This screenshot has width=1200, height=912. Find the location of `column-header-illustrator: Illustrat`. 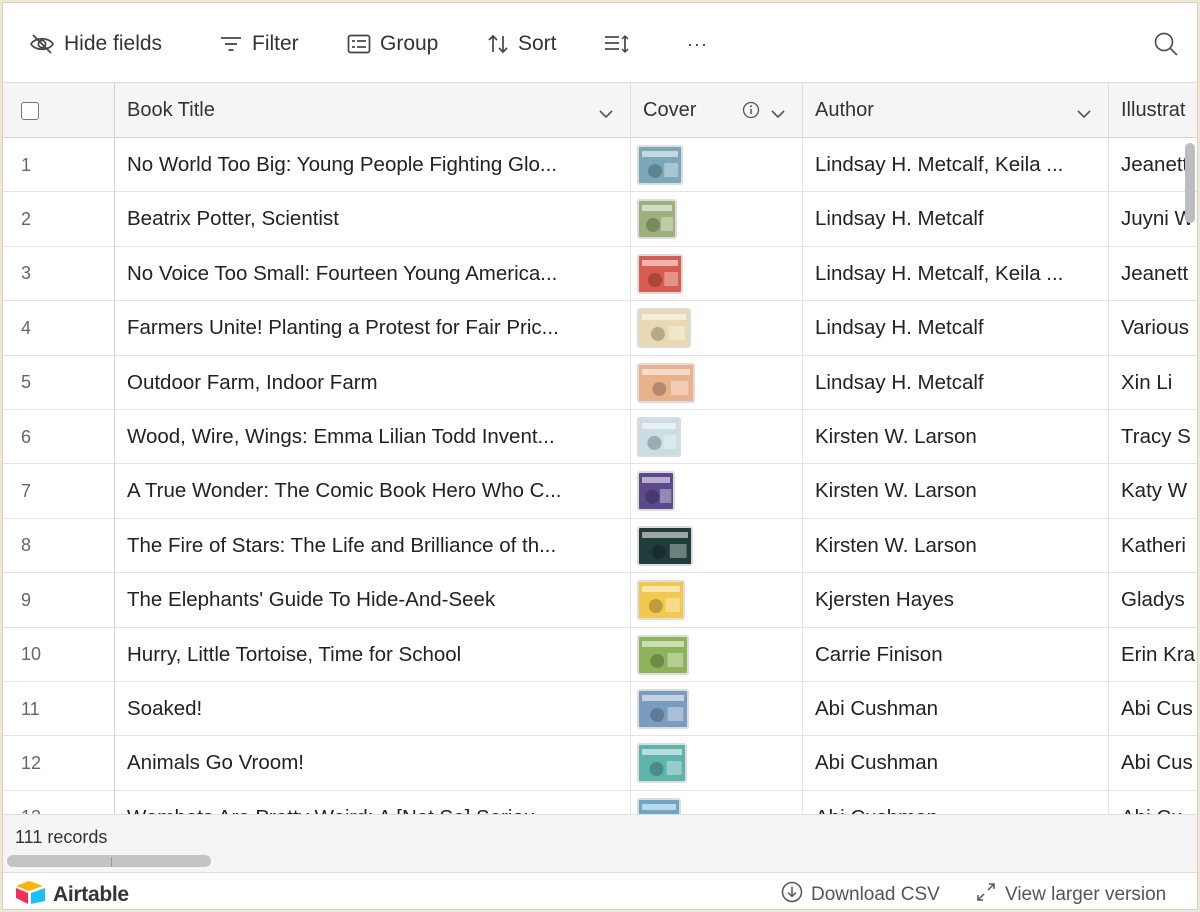

column-header-illustrator: Illustrat is located at coordinates (1153, 110).